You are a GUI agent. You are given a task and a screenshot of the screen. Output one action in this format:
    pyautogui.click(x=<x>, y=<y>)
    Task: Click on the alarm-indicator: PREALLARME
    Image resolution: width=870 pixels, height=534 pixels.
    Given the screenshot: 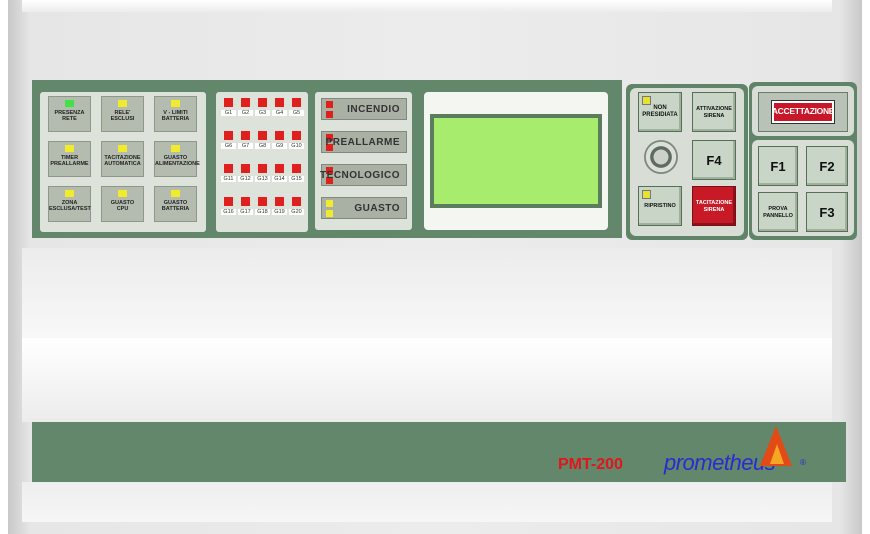 What is the action you would take?
    pyautogui.click(x=364, y=142)
    